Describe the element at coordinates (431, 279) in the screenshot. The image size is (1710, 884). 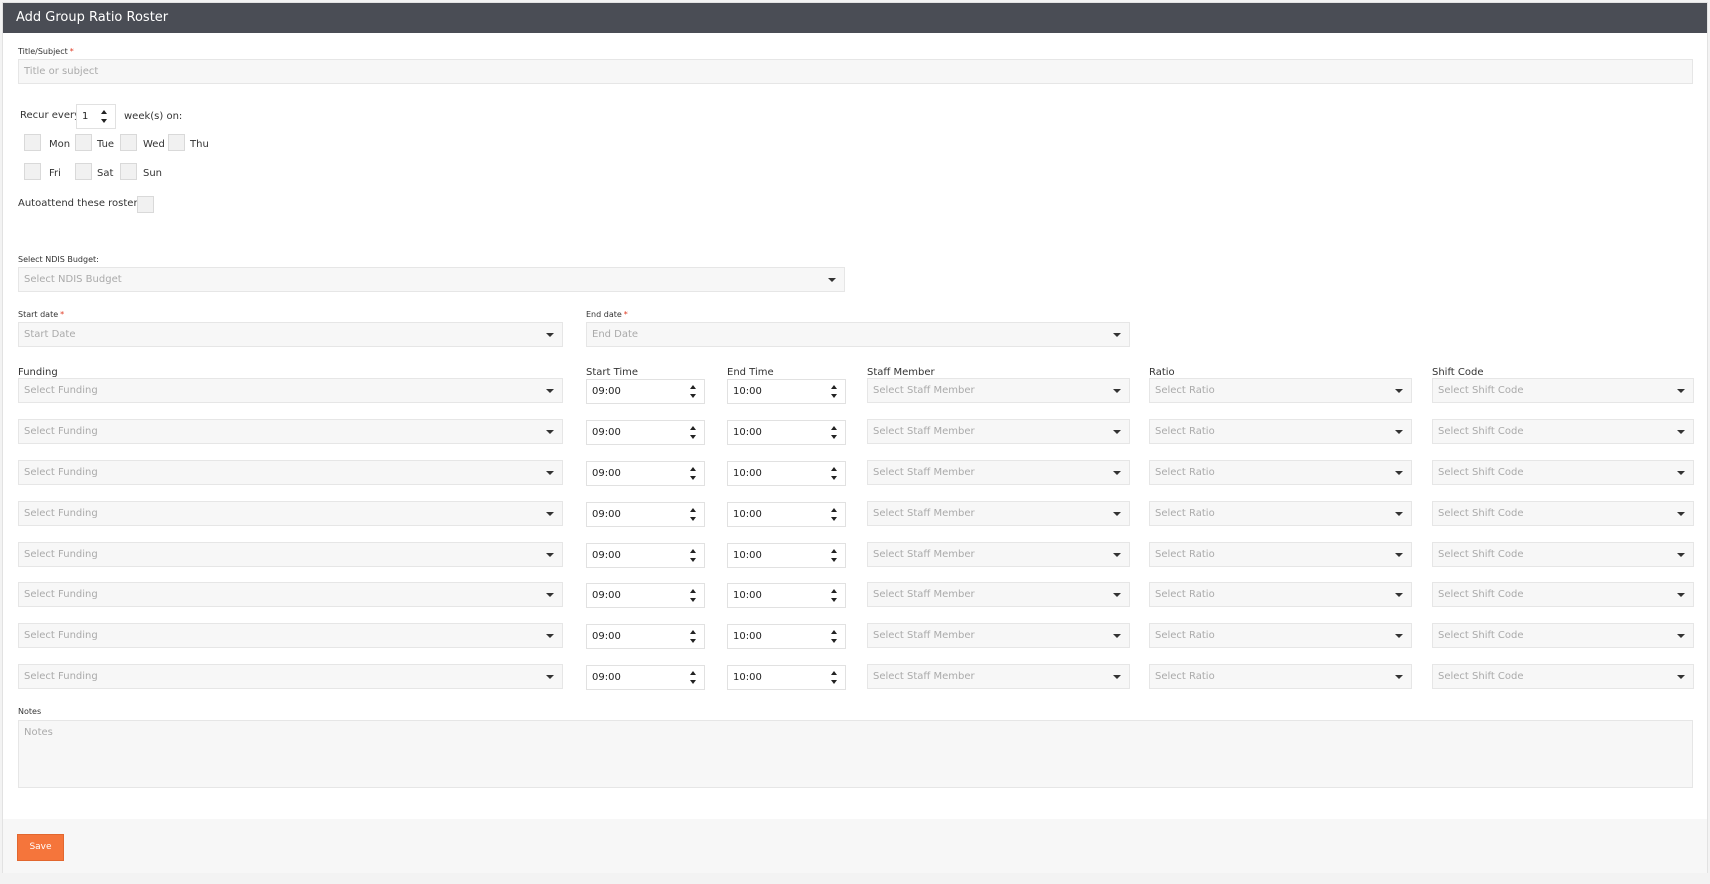
I see `ndis-budget-select: Select NDIS Budget` at that location.